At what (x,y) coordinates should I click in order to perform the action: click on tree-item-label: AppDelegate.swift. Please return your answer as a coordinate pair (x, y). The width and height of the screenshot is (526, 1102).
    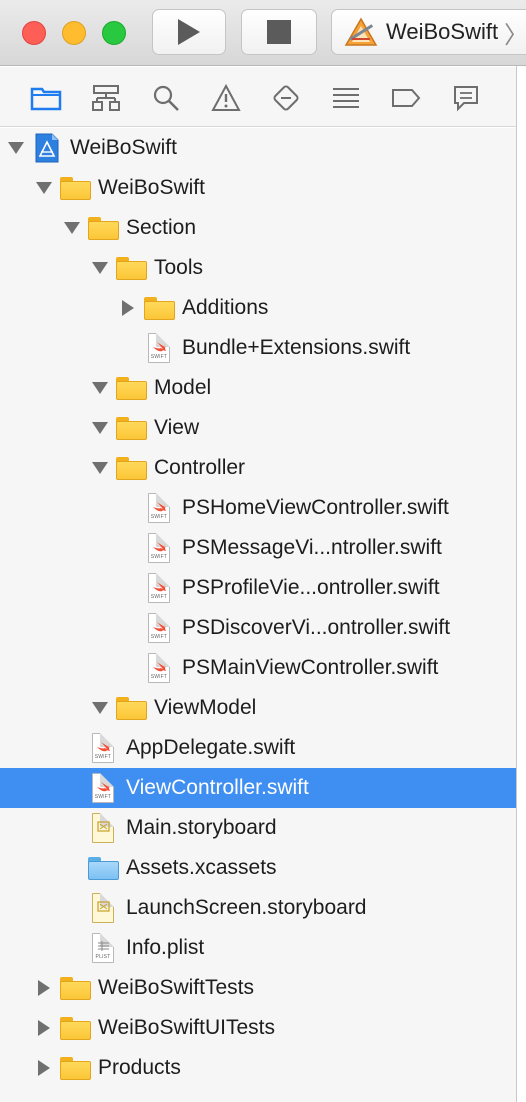
    Looking at the image, I should click on (211, 747).